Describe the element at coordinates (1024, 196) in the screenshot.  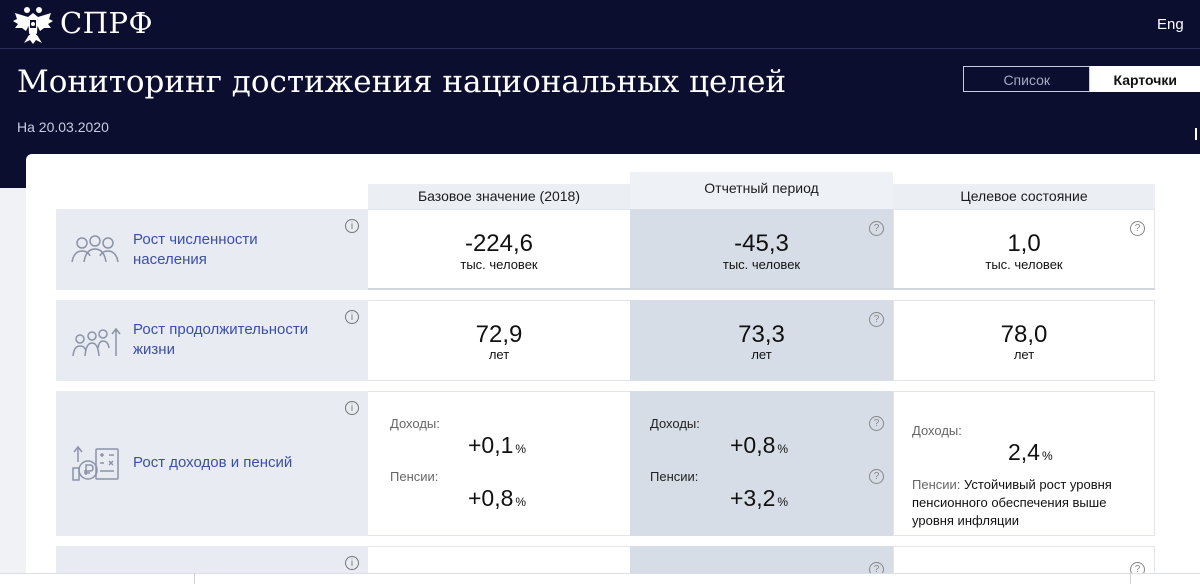
I see `column-header-target: Целевое состояние` at that location.